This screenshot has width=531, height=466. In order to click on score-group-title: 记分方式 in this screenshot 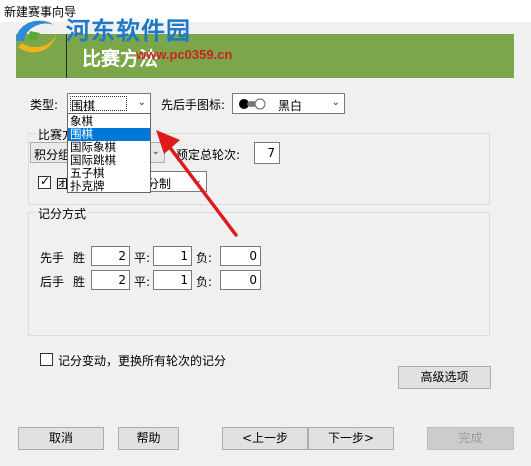, I will do `click(62, 213)`.